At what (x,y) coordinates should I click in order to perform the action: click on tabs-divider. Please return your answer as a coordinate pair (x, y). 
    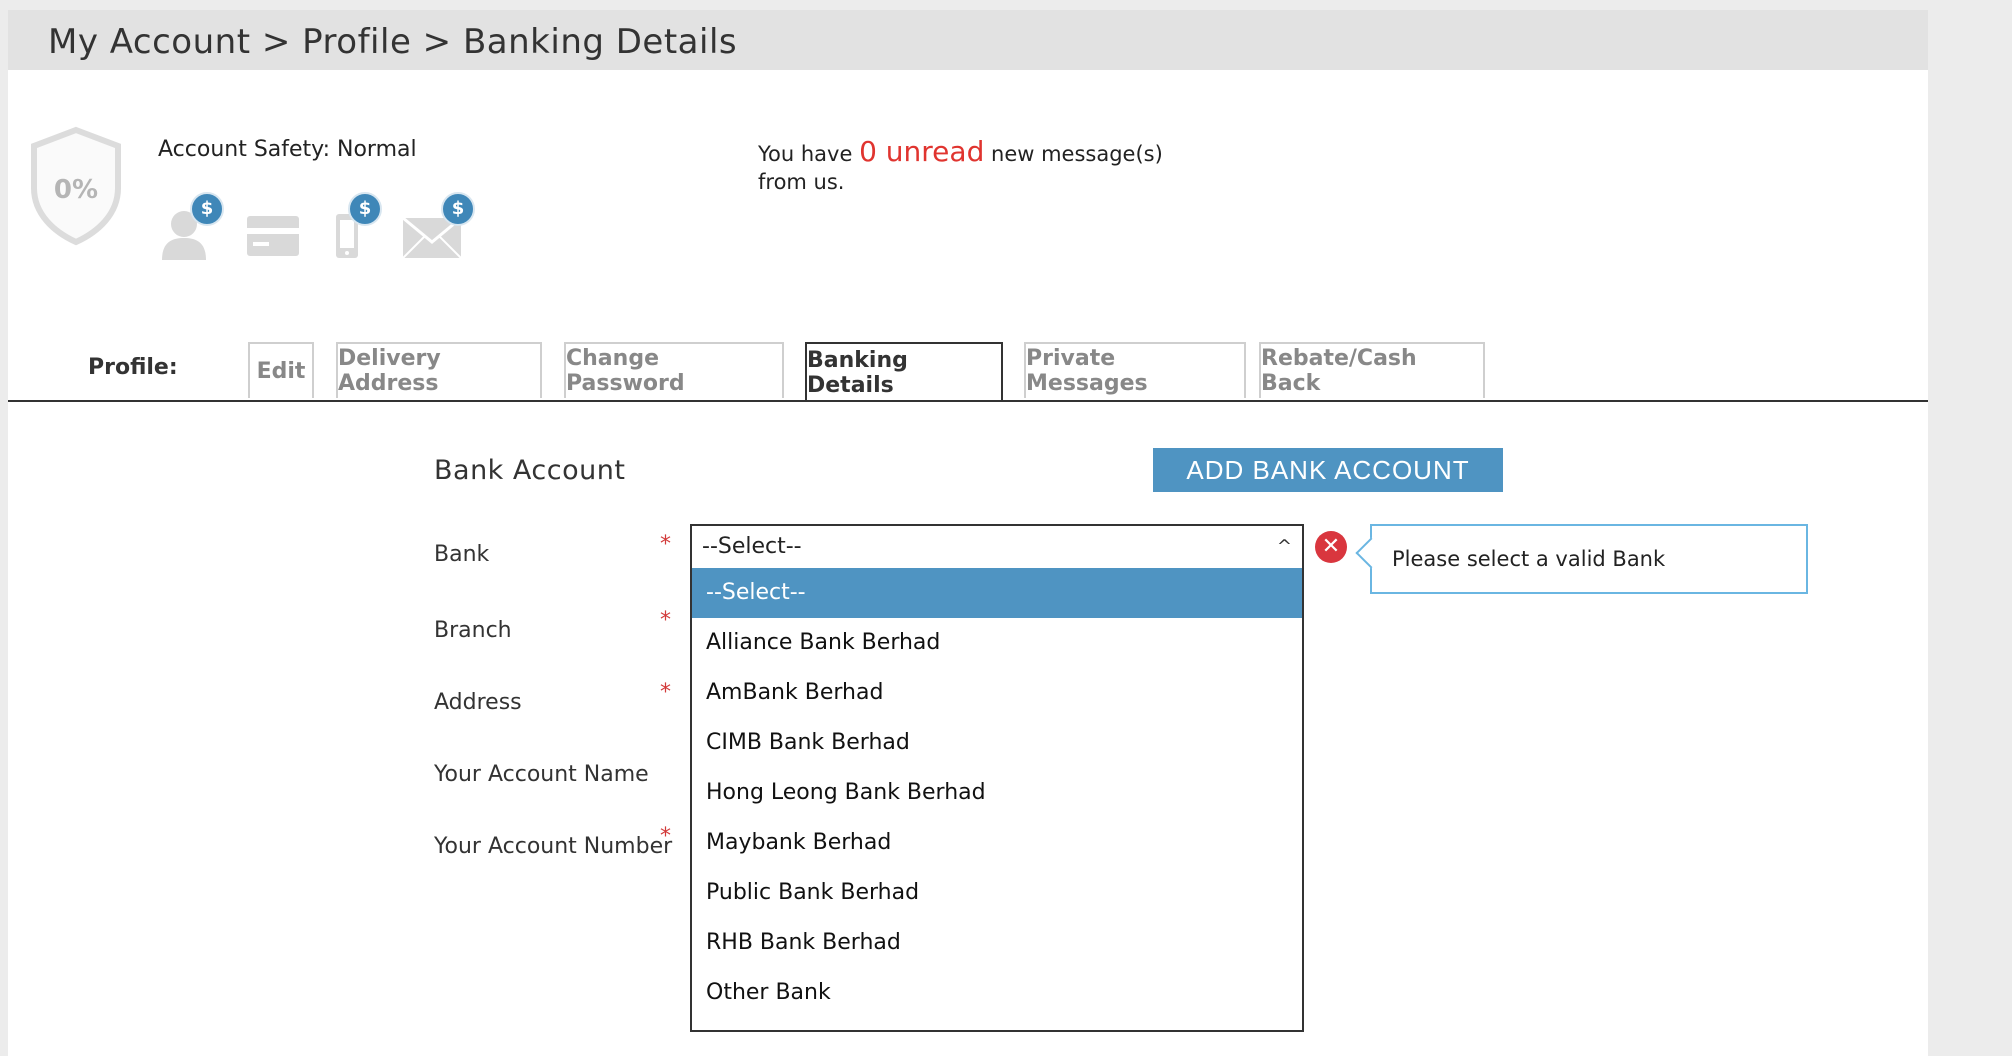
    Looking at the image, I should click on (968, 401).